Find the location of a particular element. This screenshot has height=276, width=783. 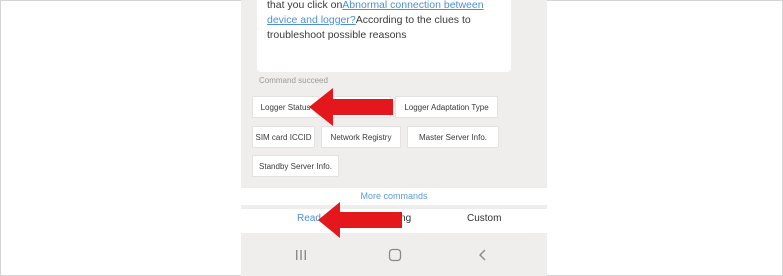

master-server-info-button: Master Server Info. is located at coordinates (453, 137).